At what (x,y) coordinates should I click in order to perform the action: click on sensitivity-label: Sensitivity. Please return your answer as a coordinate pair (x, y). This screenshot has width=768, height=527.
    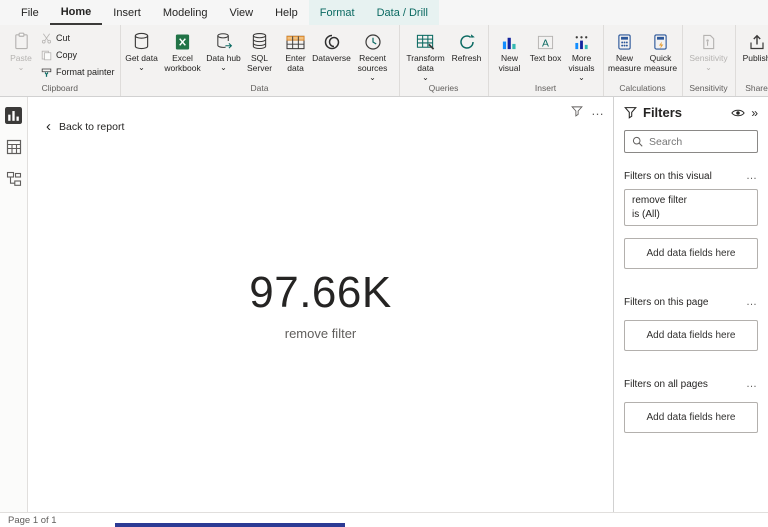
    Looking at the image, I should click on (708, 58).